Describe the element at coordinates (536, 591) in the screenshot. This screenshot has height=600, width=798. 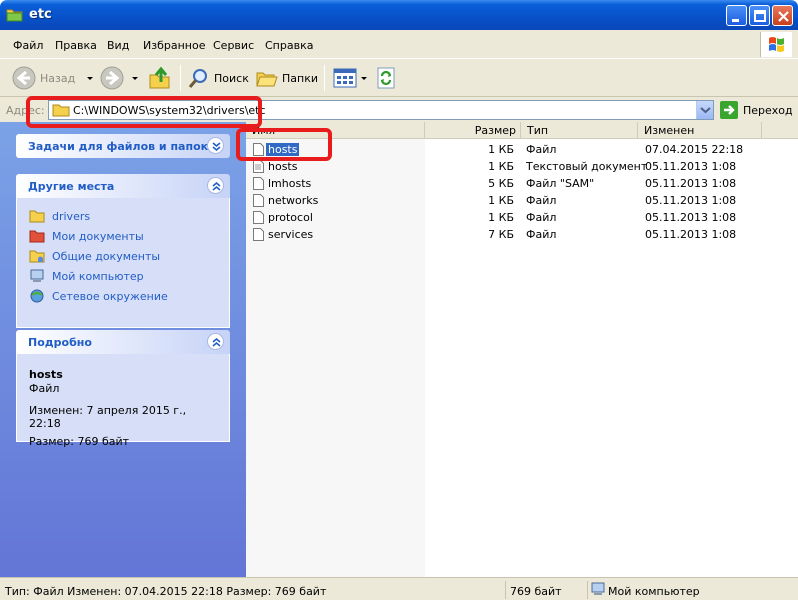
I see `status-size: 769 байт` at that location.